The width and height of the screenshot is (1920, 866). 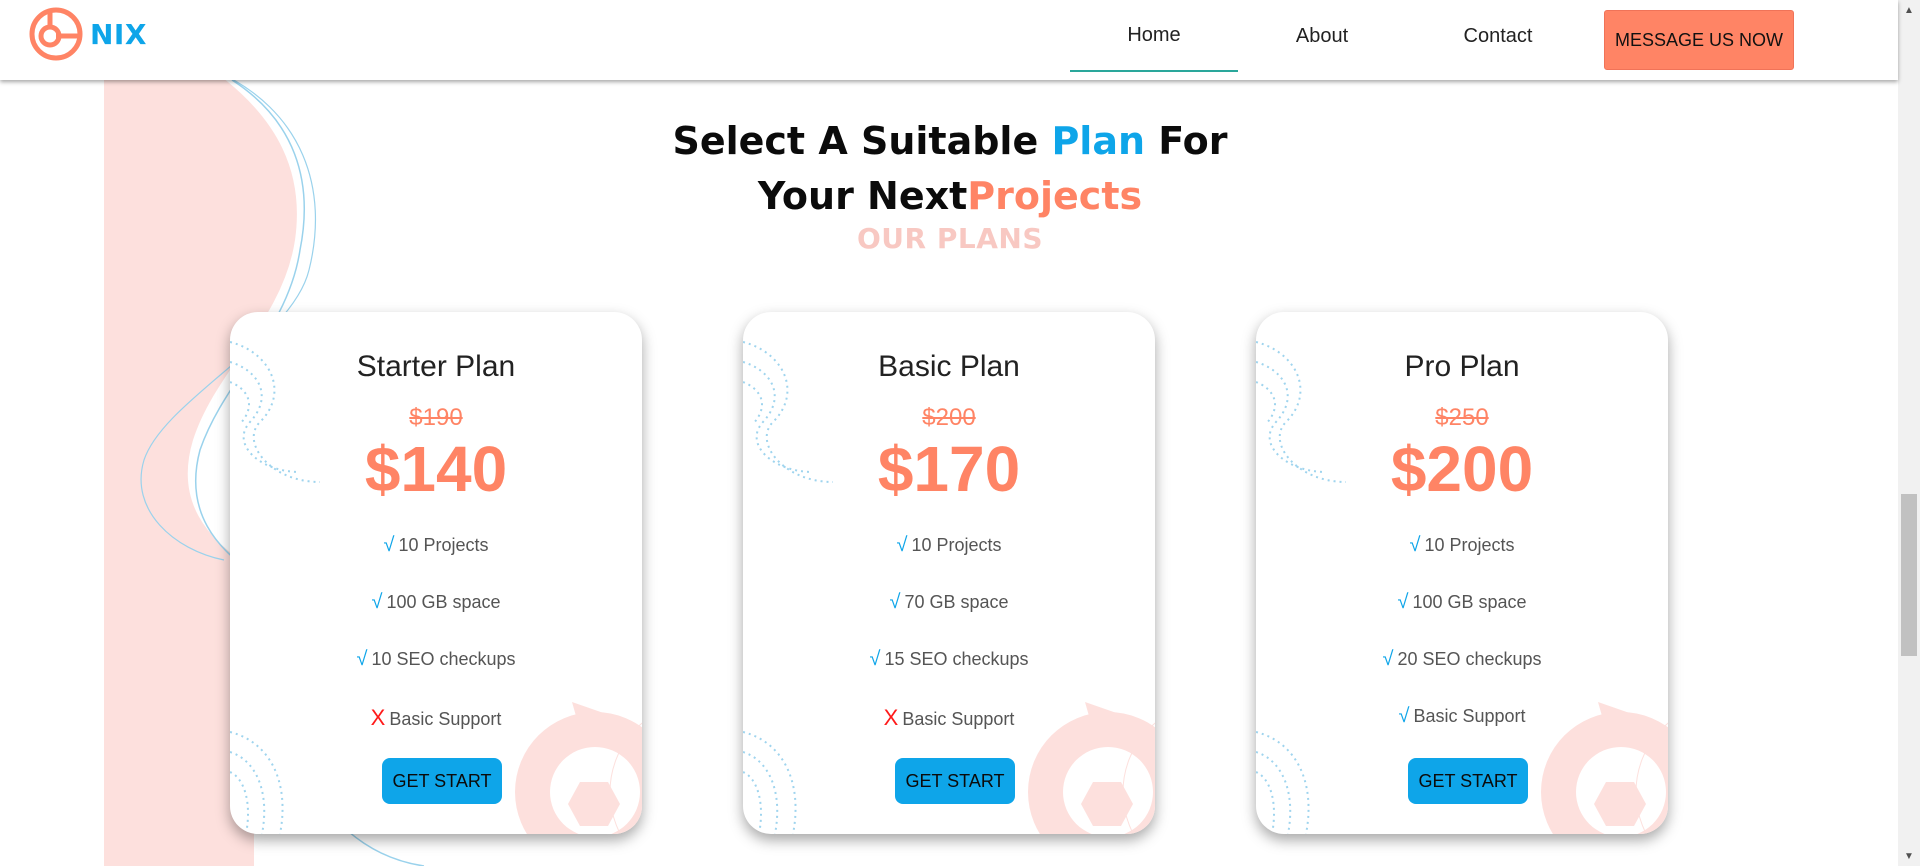 I want to click on plan-old-price: $200, so click(x=949, y=417).